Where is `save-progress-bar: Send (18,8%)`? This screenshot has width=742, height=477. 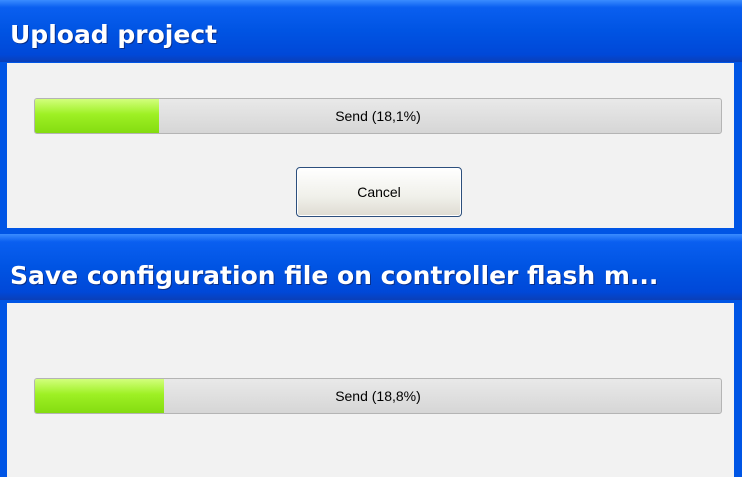 save-progress-bar: Send (18,8%) is located at coordinates (378, 396).